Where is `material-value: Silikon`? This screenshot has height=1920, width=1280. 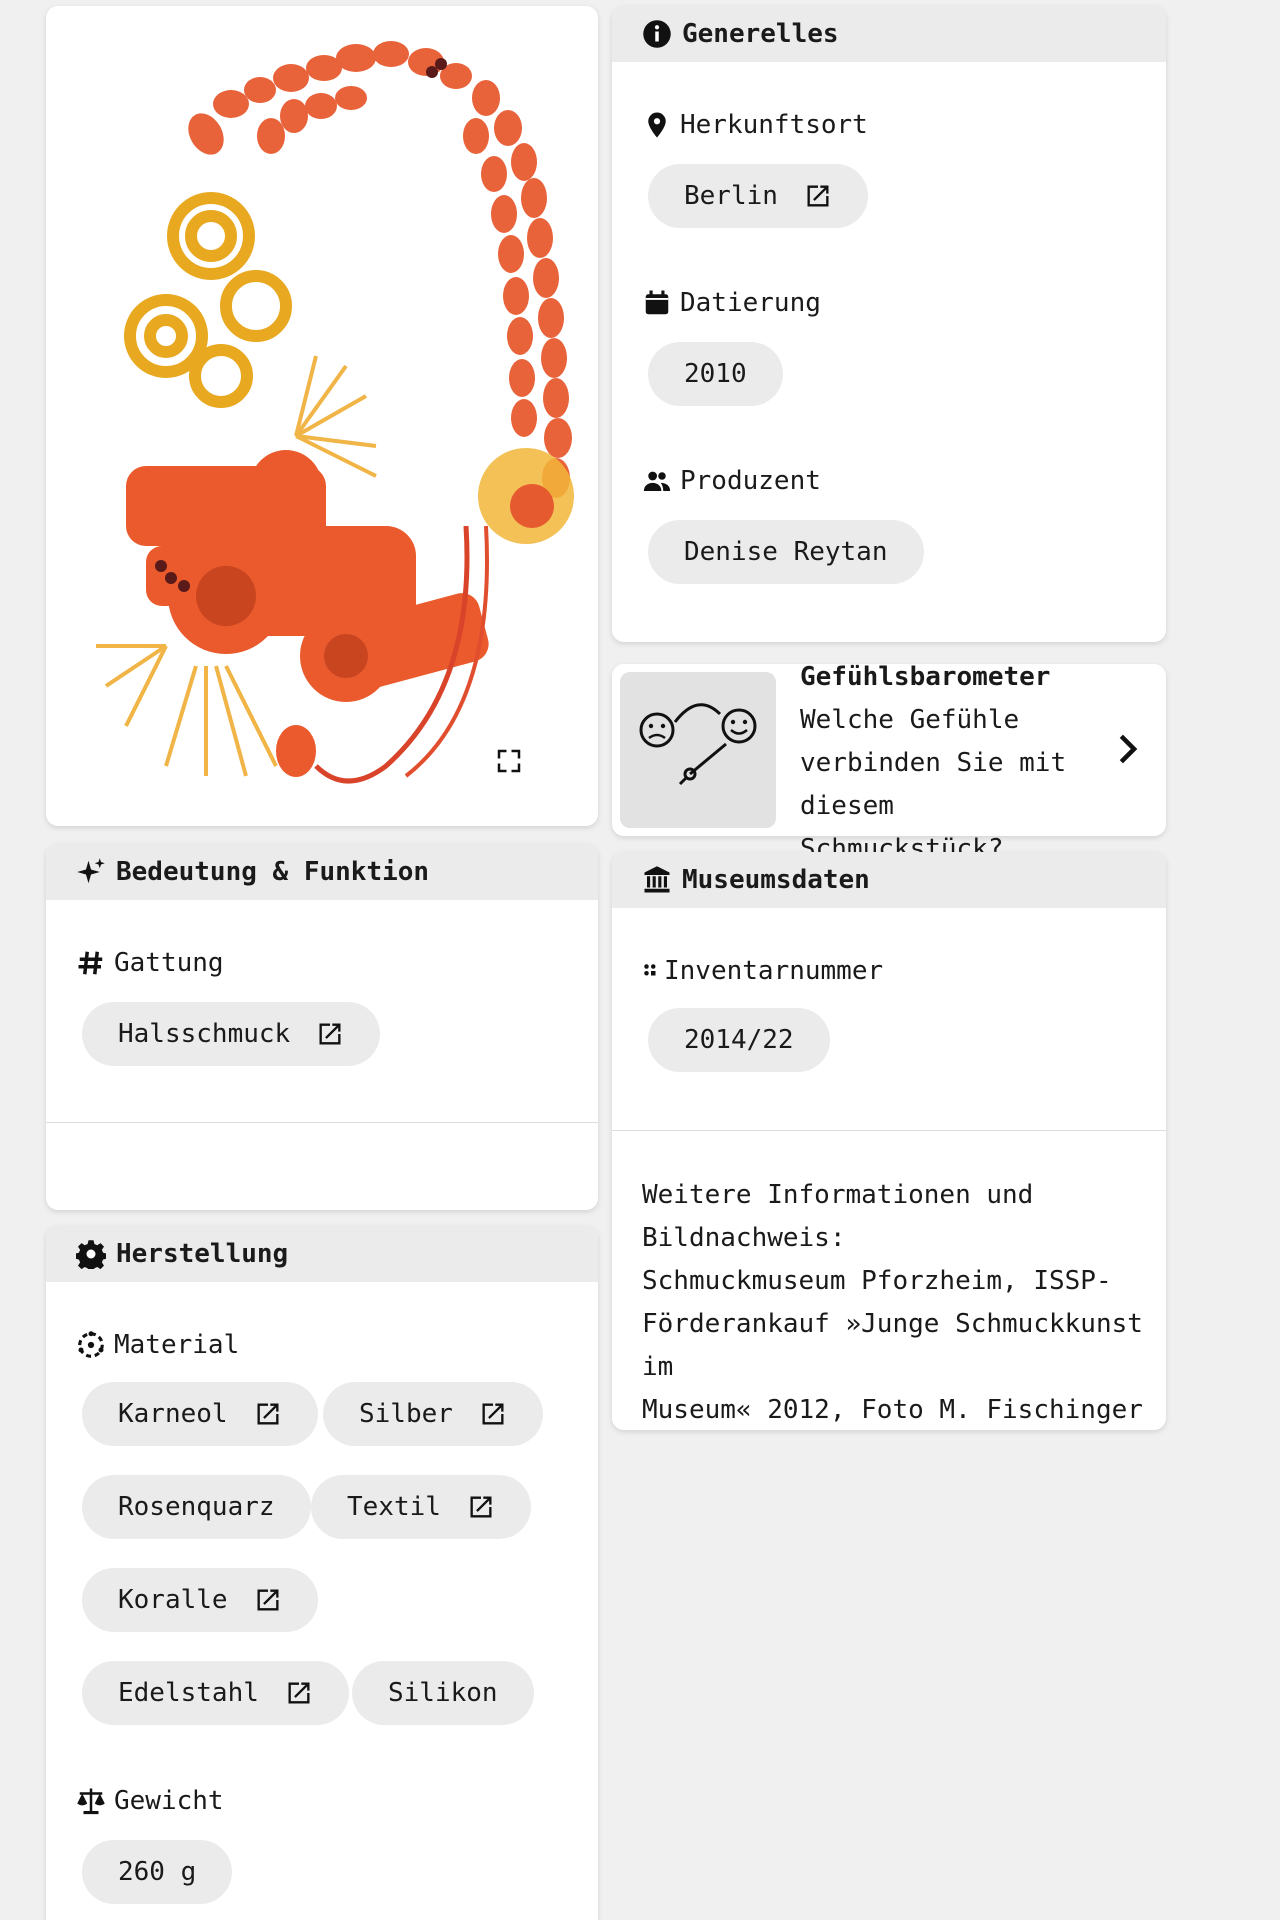 material-value: Silikon is located at coordinates (443, 1693).